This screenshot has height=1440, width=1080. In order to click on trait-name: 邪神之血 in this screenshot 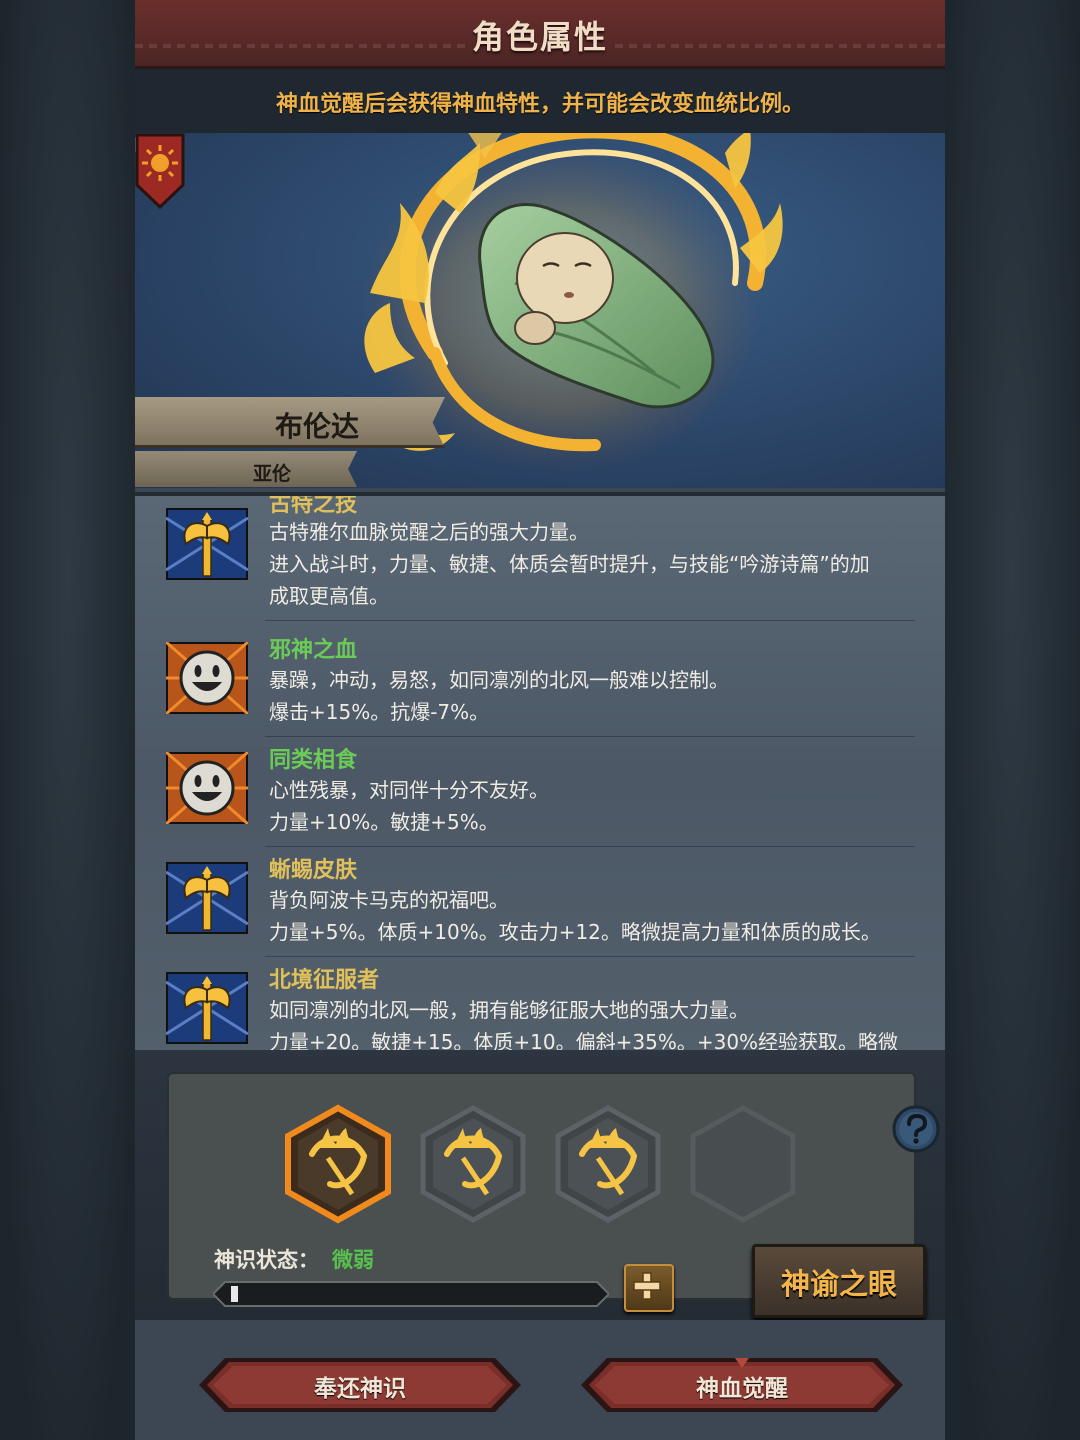, I will do `click(313, 650)`.